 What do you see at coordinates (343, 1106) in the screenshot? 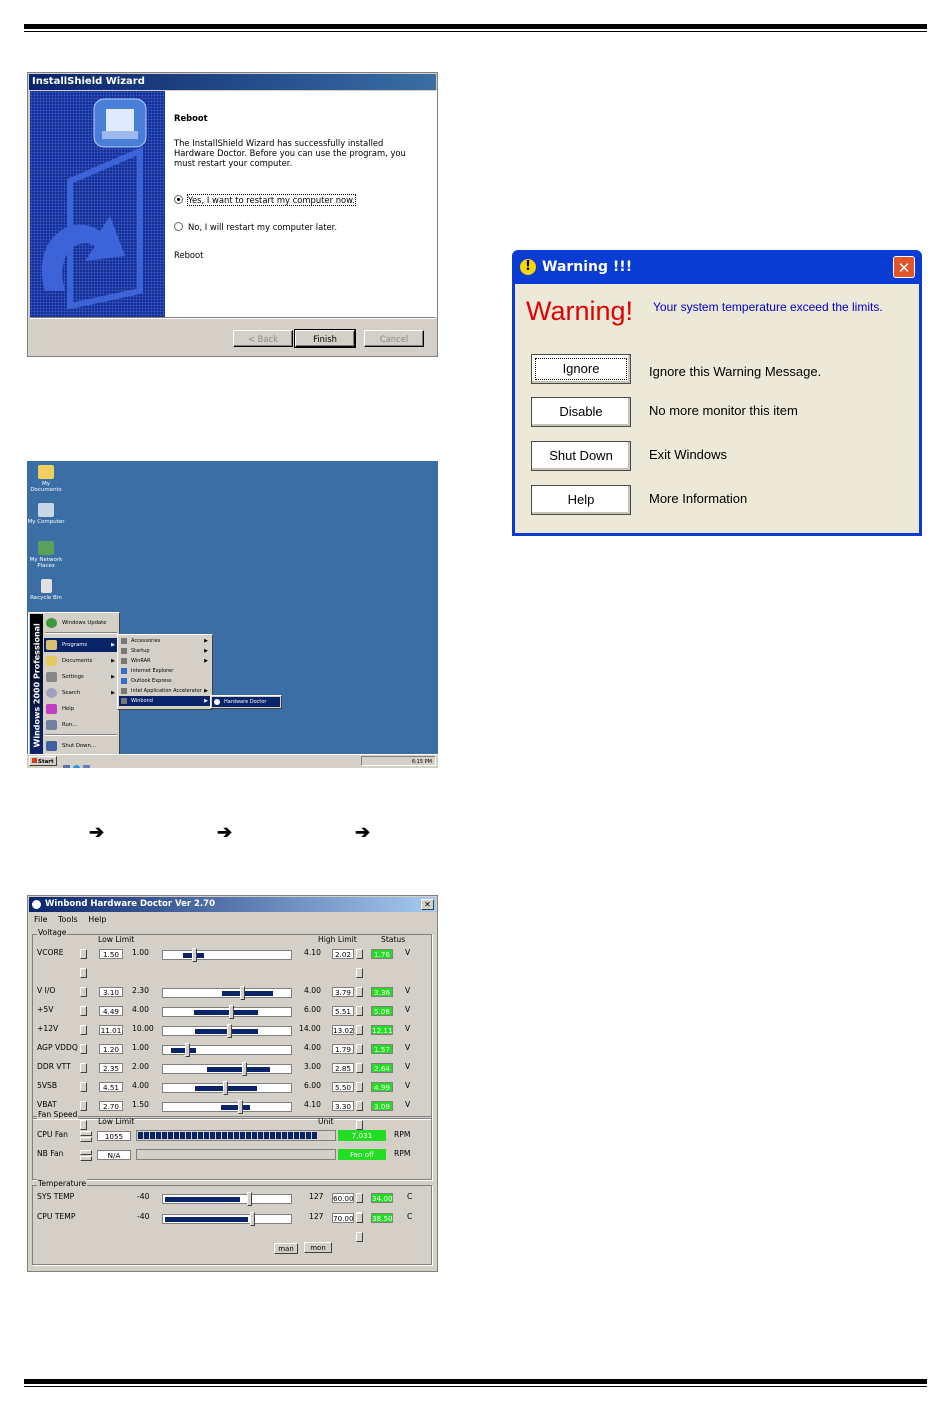
I see `high-limit-field: 3.30` at bounding box center [343, 1106].